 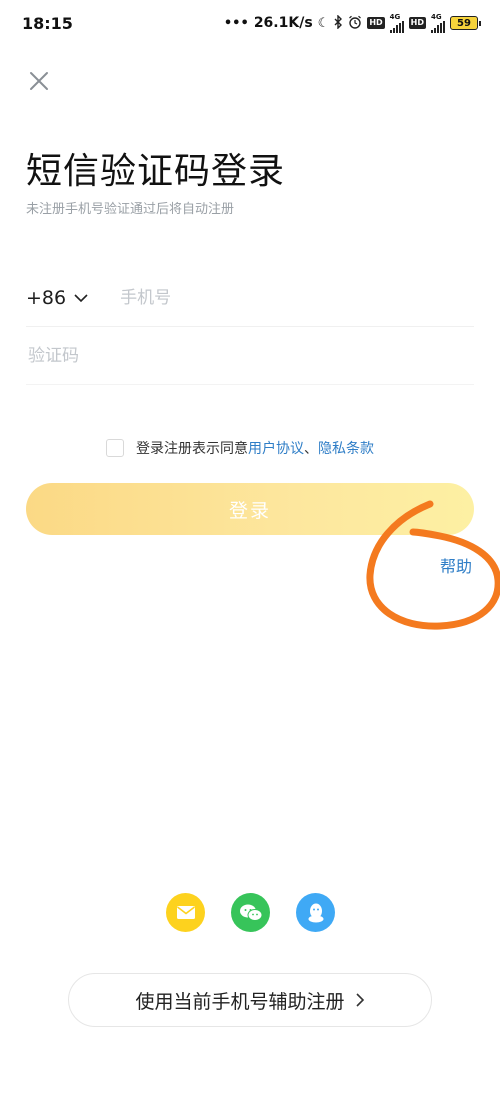 What do you see at coordinates (456, 565) in the screenshot?
I see `help-link: 帮助` at bounding box center [456, 565].